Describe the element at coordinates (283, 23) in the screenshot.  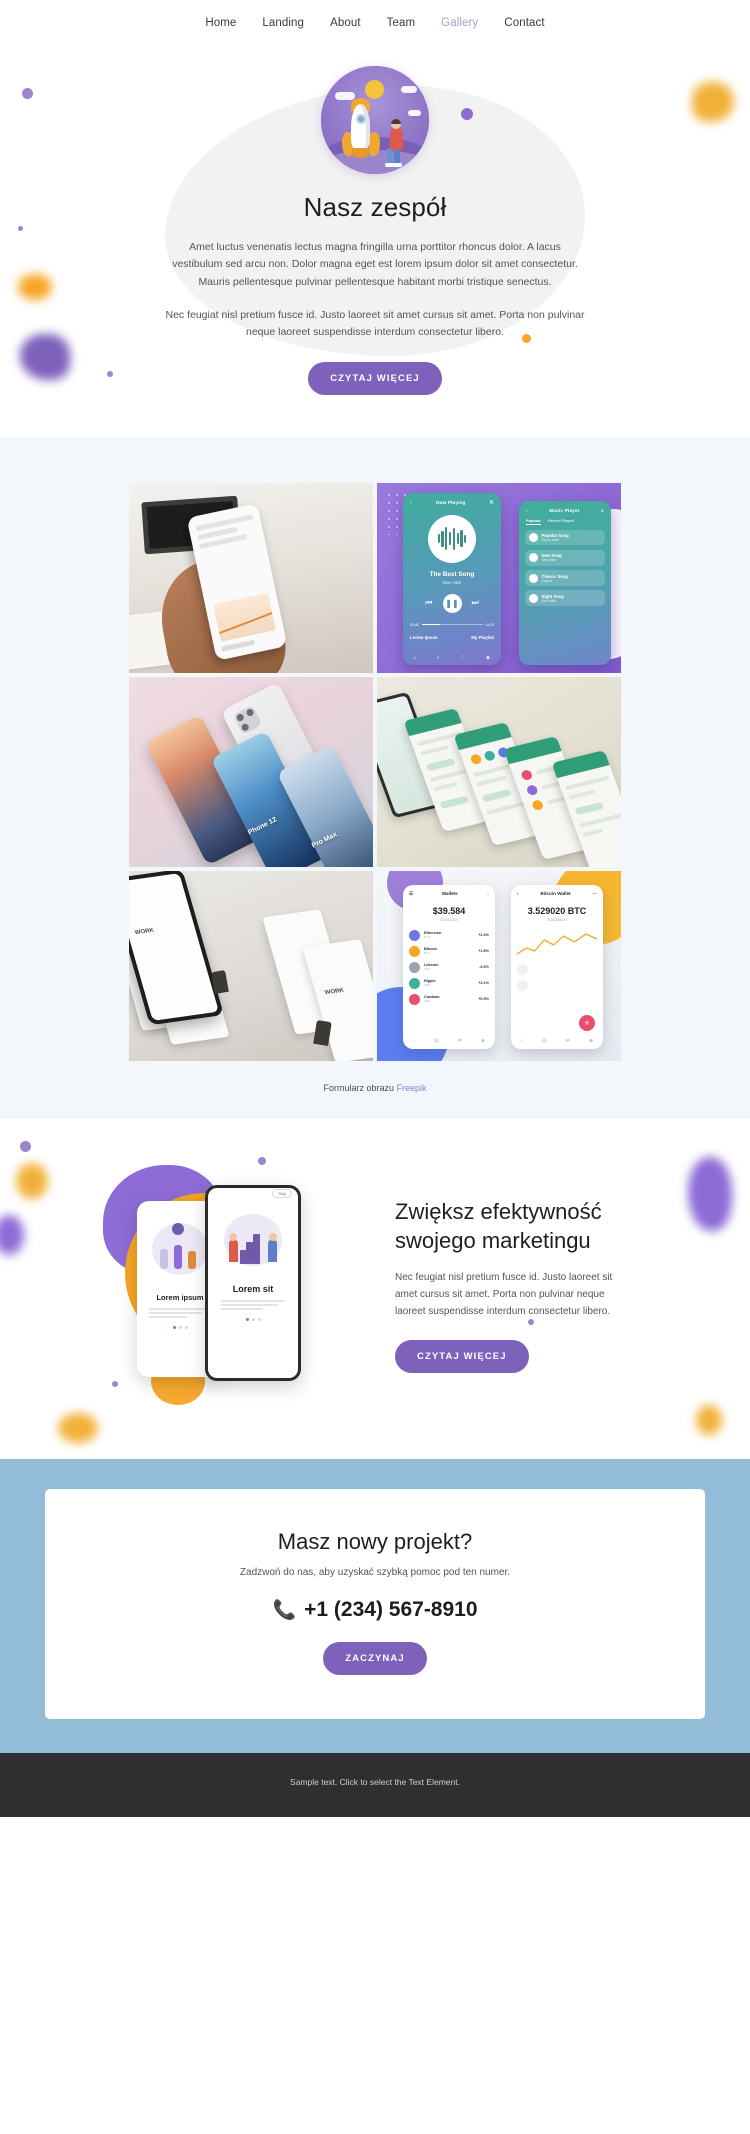
I see `nav-item-landing: Landing` at that location.